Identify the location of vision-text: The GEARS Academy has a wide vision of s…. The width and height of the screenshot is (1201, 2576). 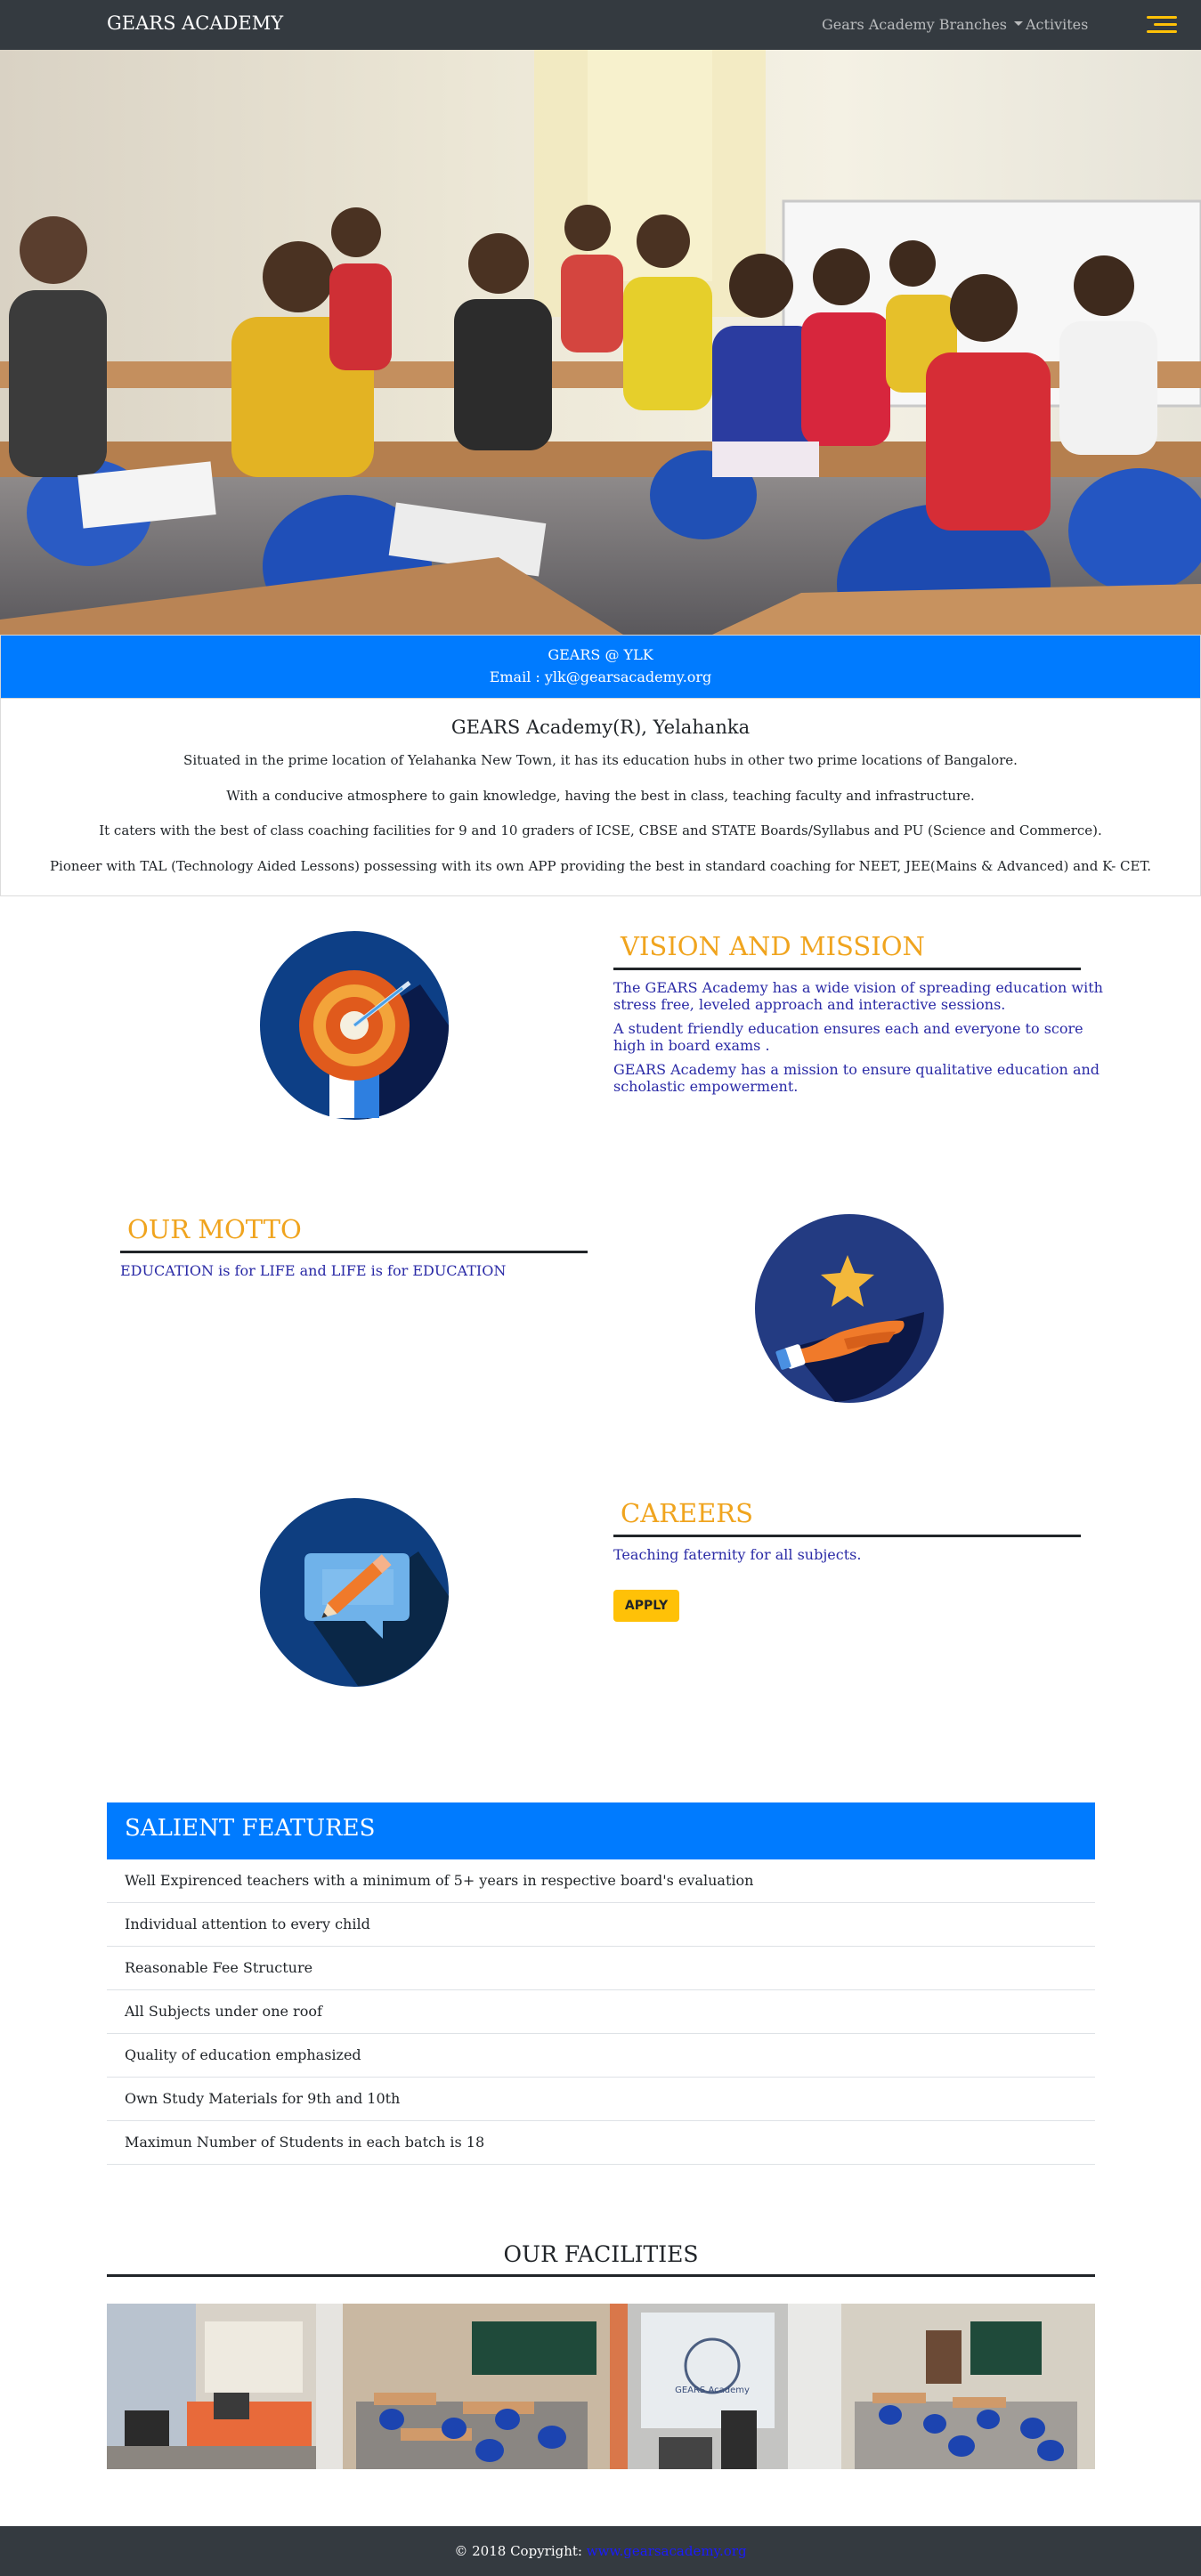
(858, 988).